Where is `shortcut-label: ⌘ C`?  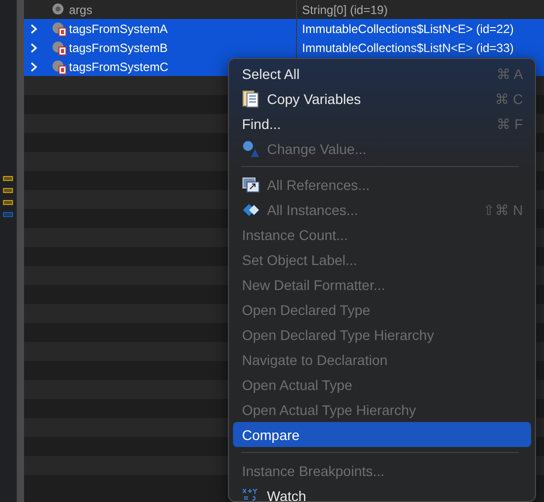
shortcut-label: ⌘ C is located at coordinates (509, 98).